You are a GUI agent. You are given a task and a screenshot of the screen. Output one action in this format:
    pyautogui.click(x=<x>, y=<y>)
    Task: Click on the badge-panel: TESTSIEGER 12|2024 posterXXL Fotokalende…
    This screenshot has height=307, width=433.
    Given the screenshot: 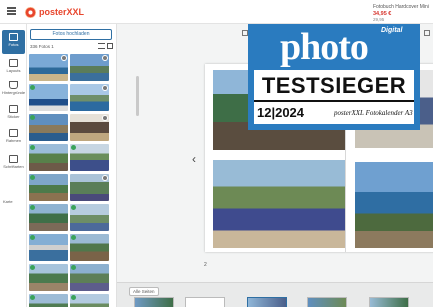 What is the action you would take?
    pyautogui.click(x=334, y=97)
    